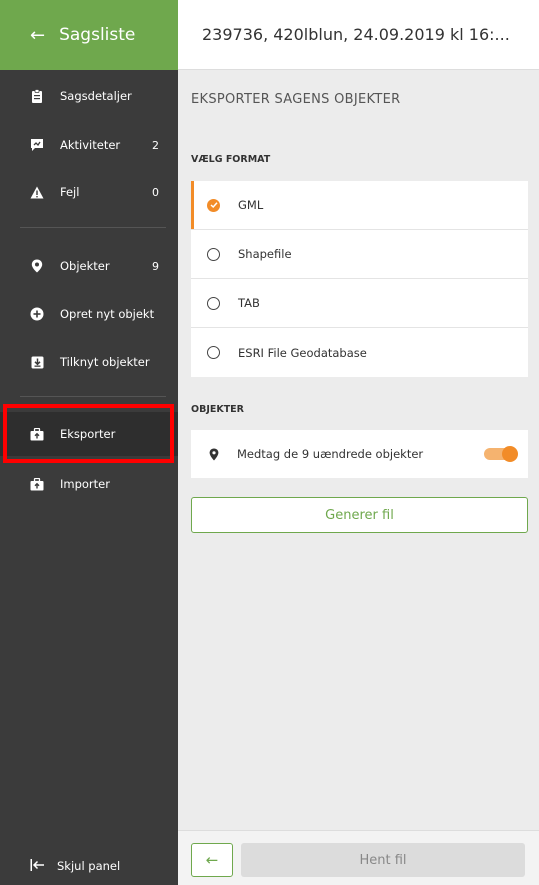  What do you see at coordinates (249, 303) in the screenshot?
I see `format-option-label: TAB` at bounding box center [249, 303].